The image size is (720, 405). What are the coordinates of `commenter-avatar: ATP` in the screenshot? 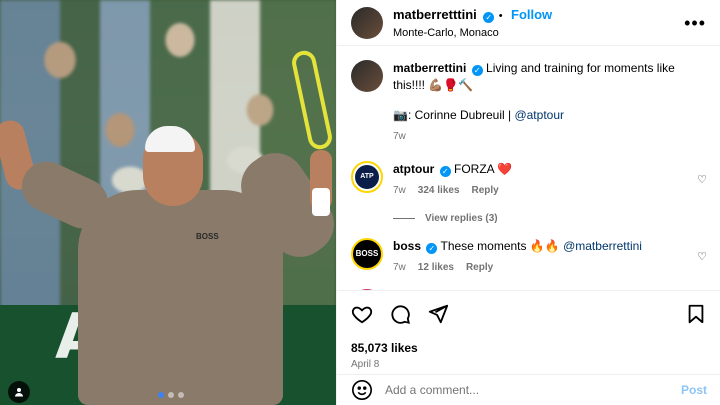 It's located at (367, 176).